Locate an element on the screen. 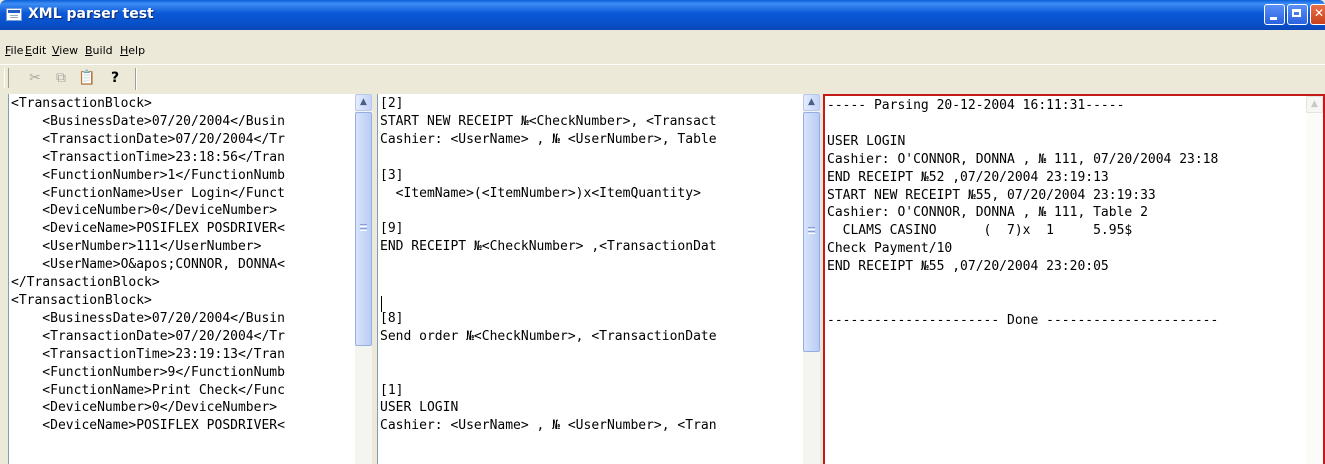  xml-pane-scrollbar: ▲ is located at coordinates (363, 279).